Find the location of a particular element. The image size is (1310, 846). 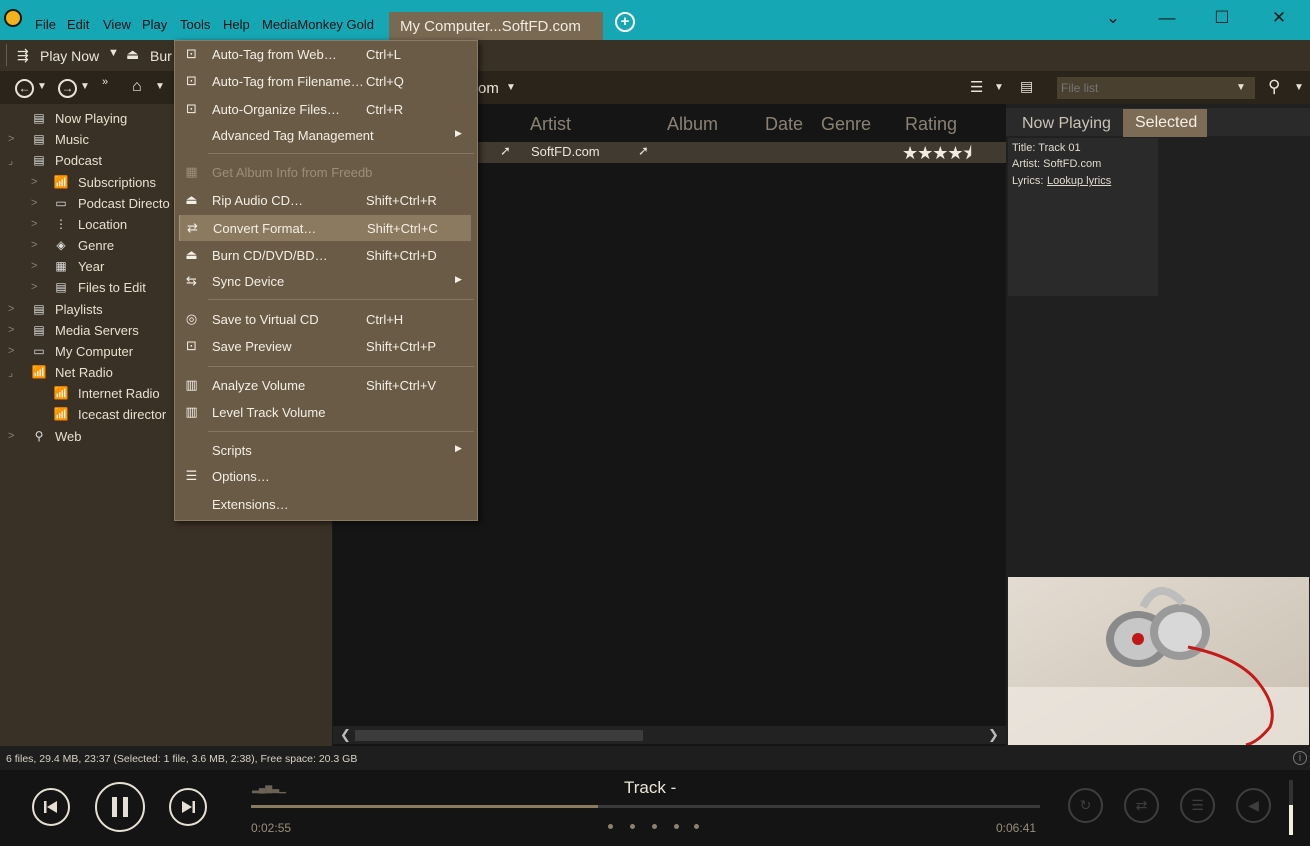

play-now-button: Play Now is located at coordinates (69, 56).